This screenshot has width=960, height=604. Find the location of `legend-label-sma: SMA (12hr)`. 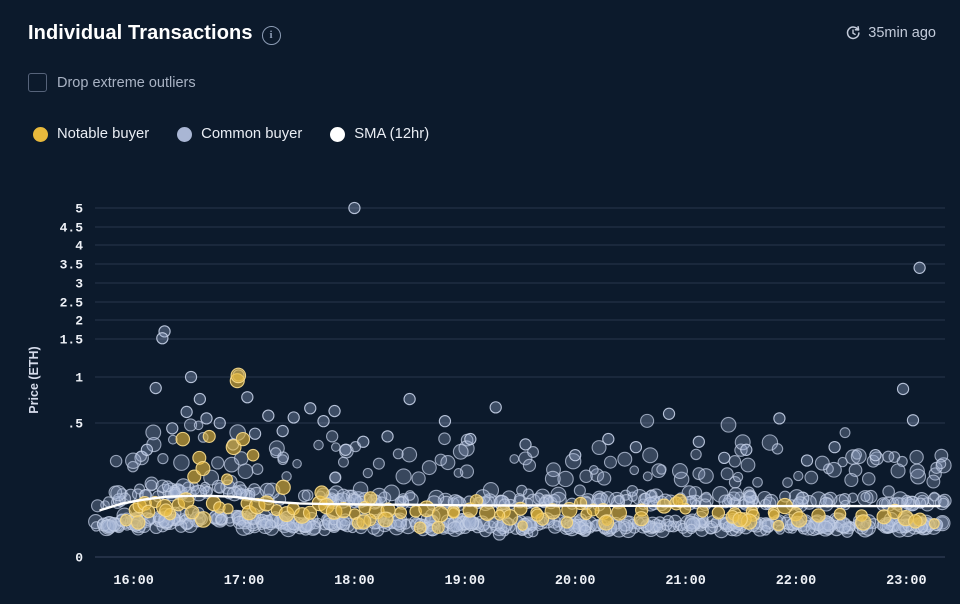

legend-label-sma: SMA (12hr) is located at coordinates (392, 134).